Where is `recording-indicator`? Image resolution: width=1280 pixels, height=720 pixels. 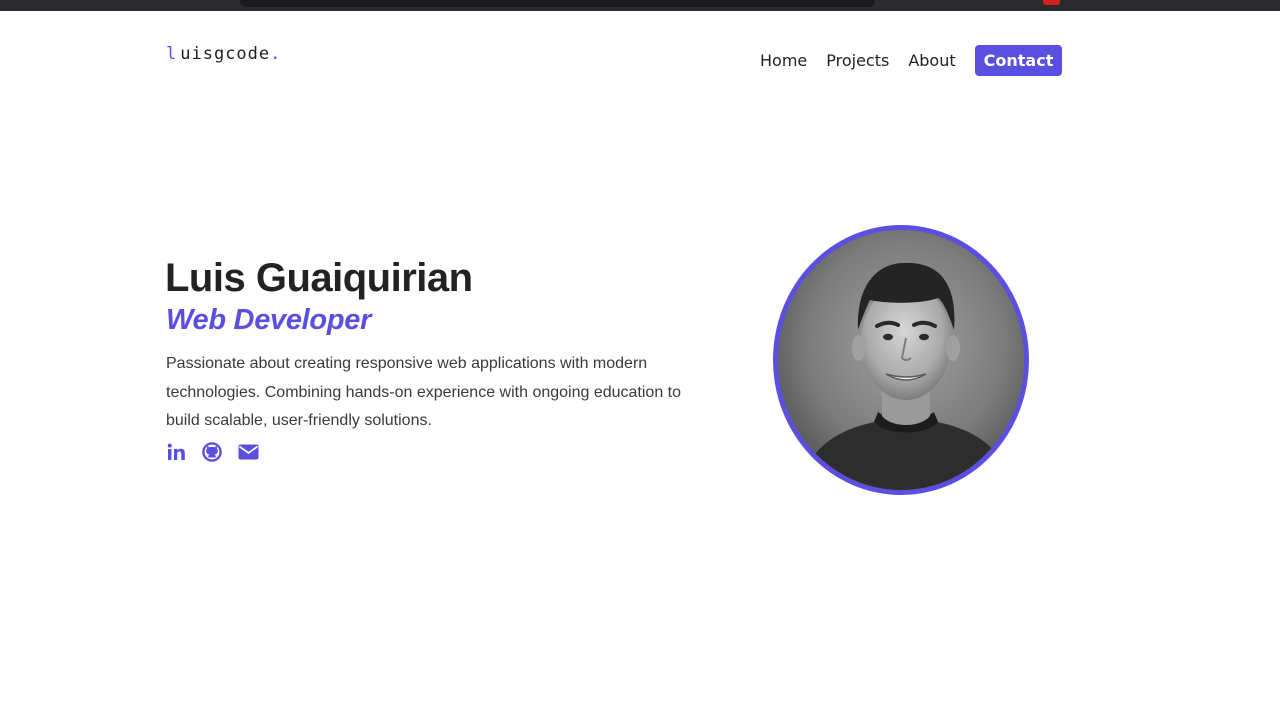
recording-indicator is located at coordinates (1051, 2).